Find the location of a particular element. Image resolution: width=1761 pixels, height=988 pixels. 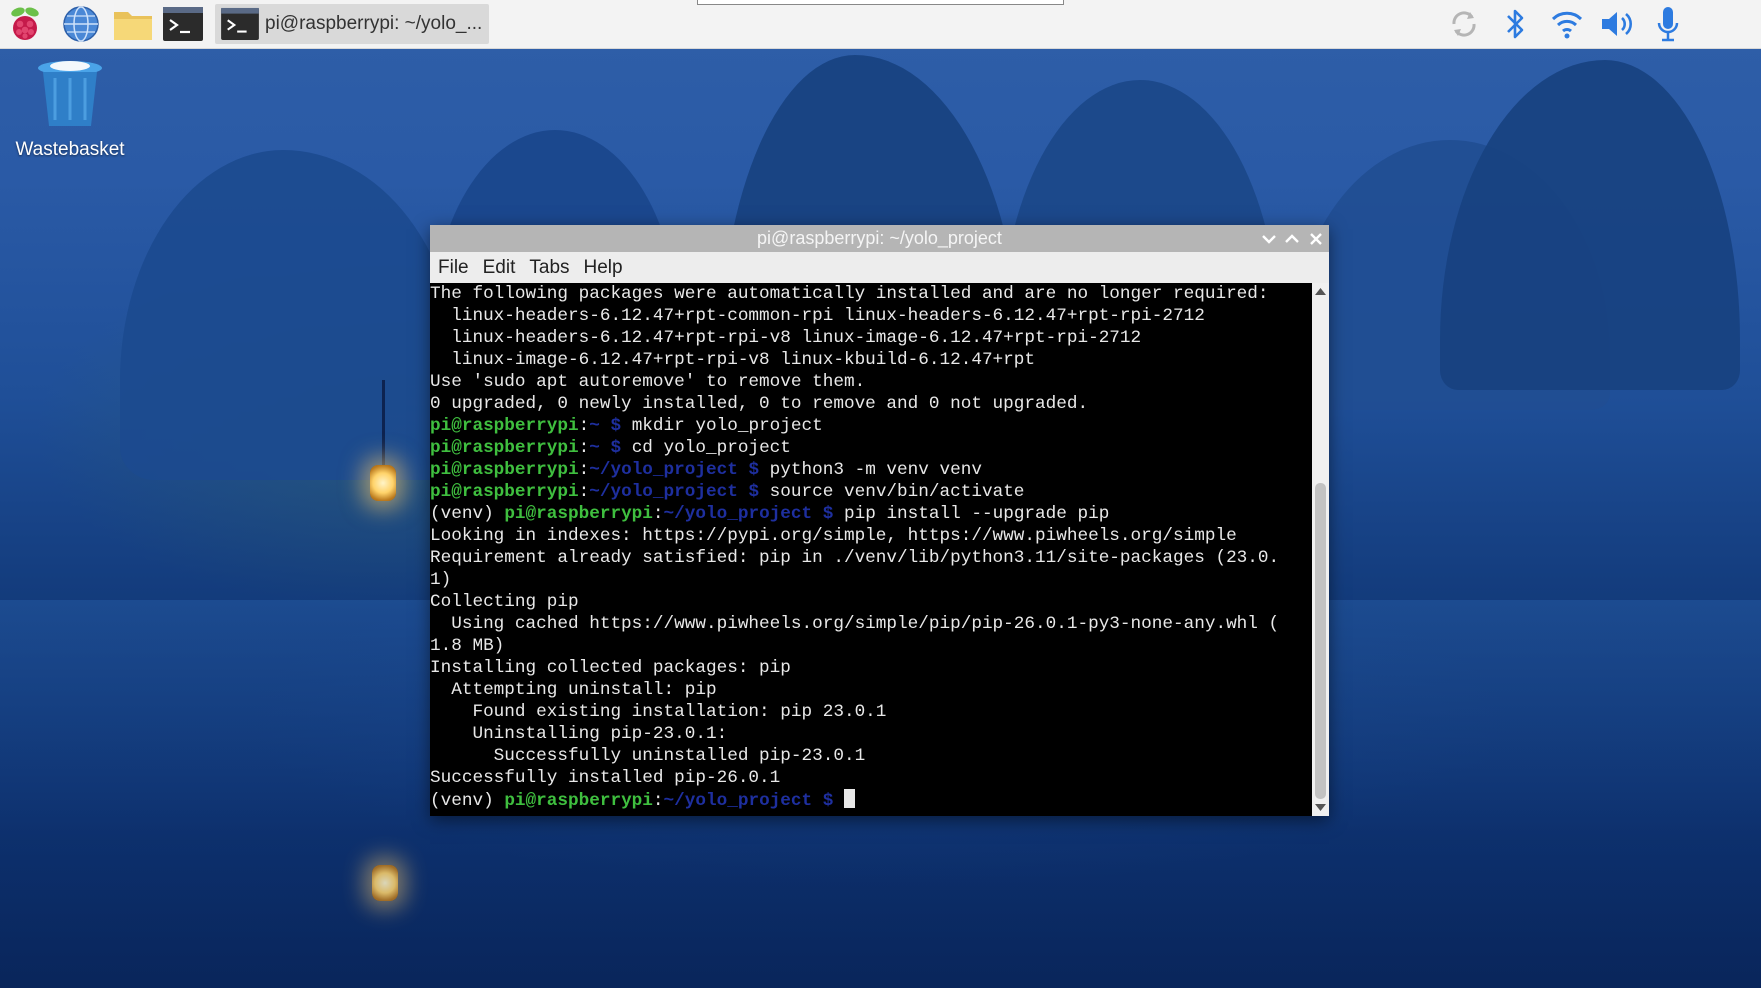

scrollbar-thumb is located at coordinates (1320, 641).